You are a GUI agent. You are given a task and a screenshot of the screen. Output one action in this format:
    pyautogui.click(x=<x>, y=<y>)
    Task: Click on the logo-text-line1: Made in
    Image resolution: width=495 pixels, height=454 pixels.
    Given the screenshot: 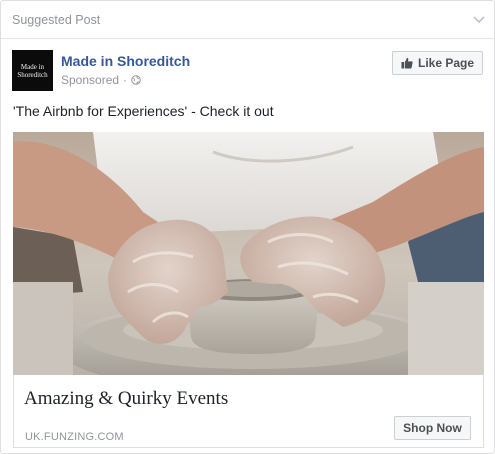 What is the action you would take?
    pyautogui.click(x=32, y=66)
    